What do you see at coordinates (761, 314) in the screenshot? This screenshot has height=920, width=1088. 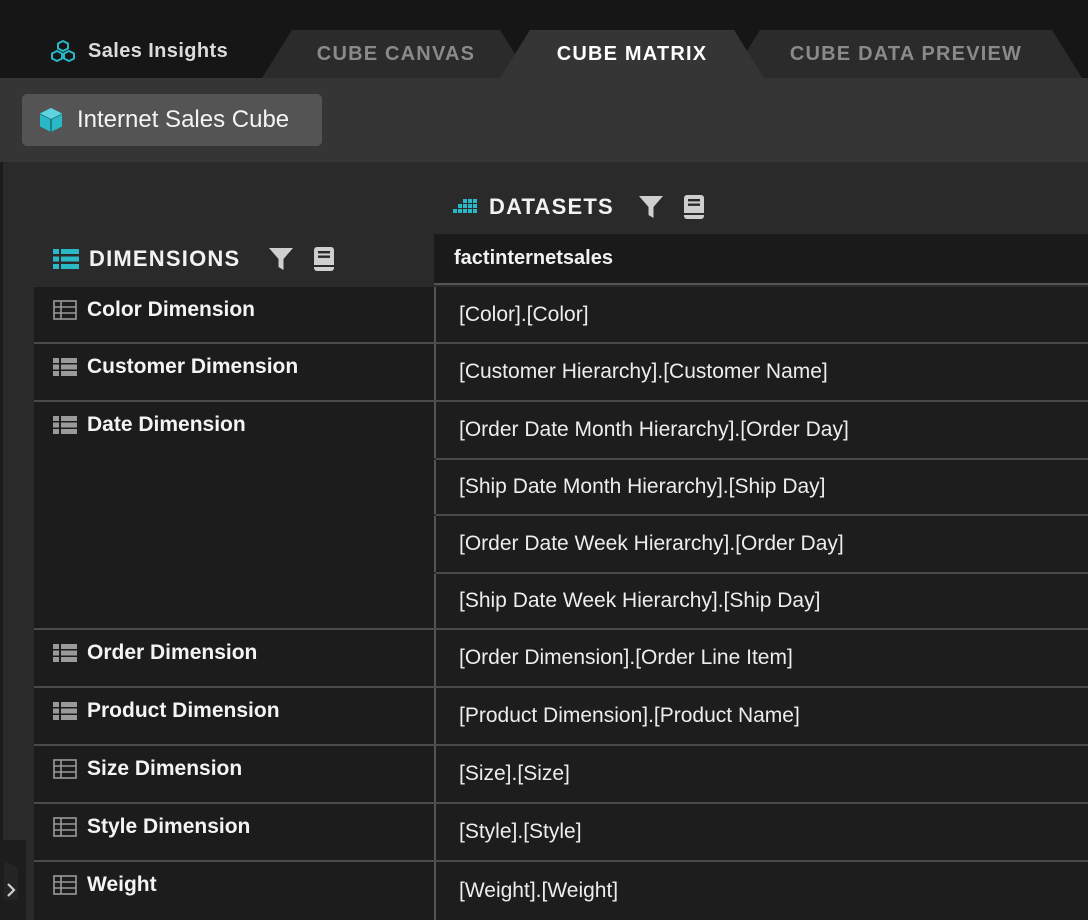 I see `matrix-cell: [Color].[Color]` at bounding box center [761, 314].